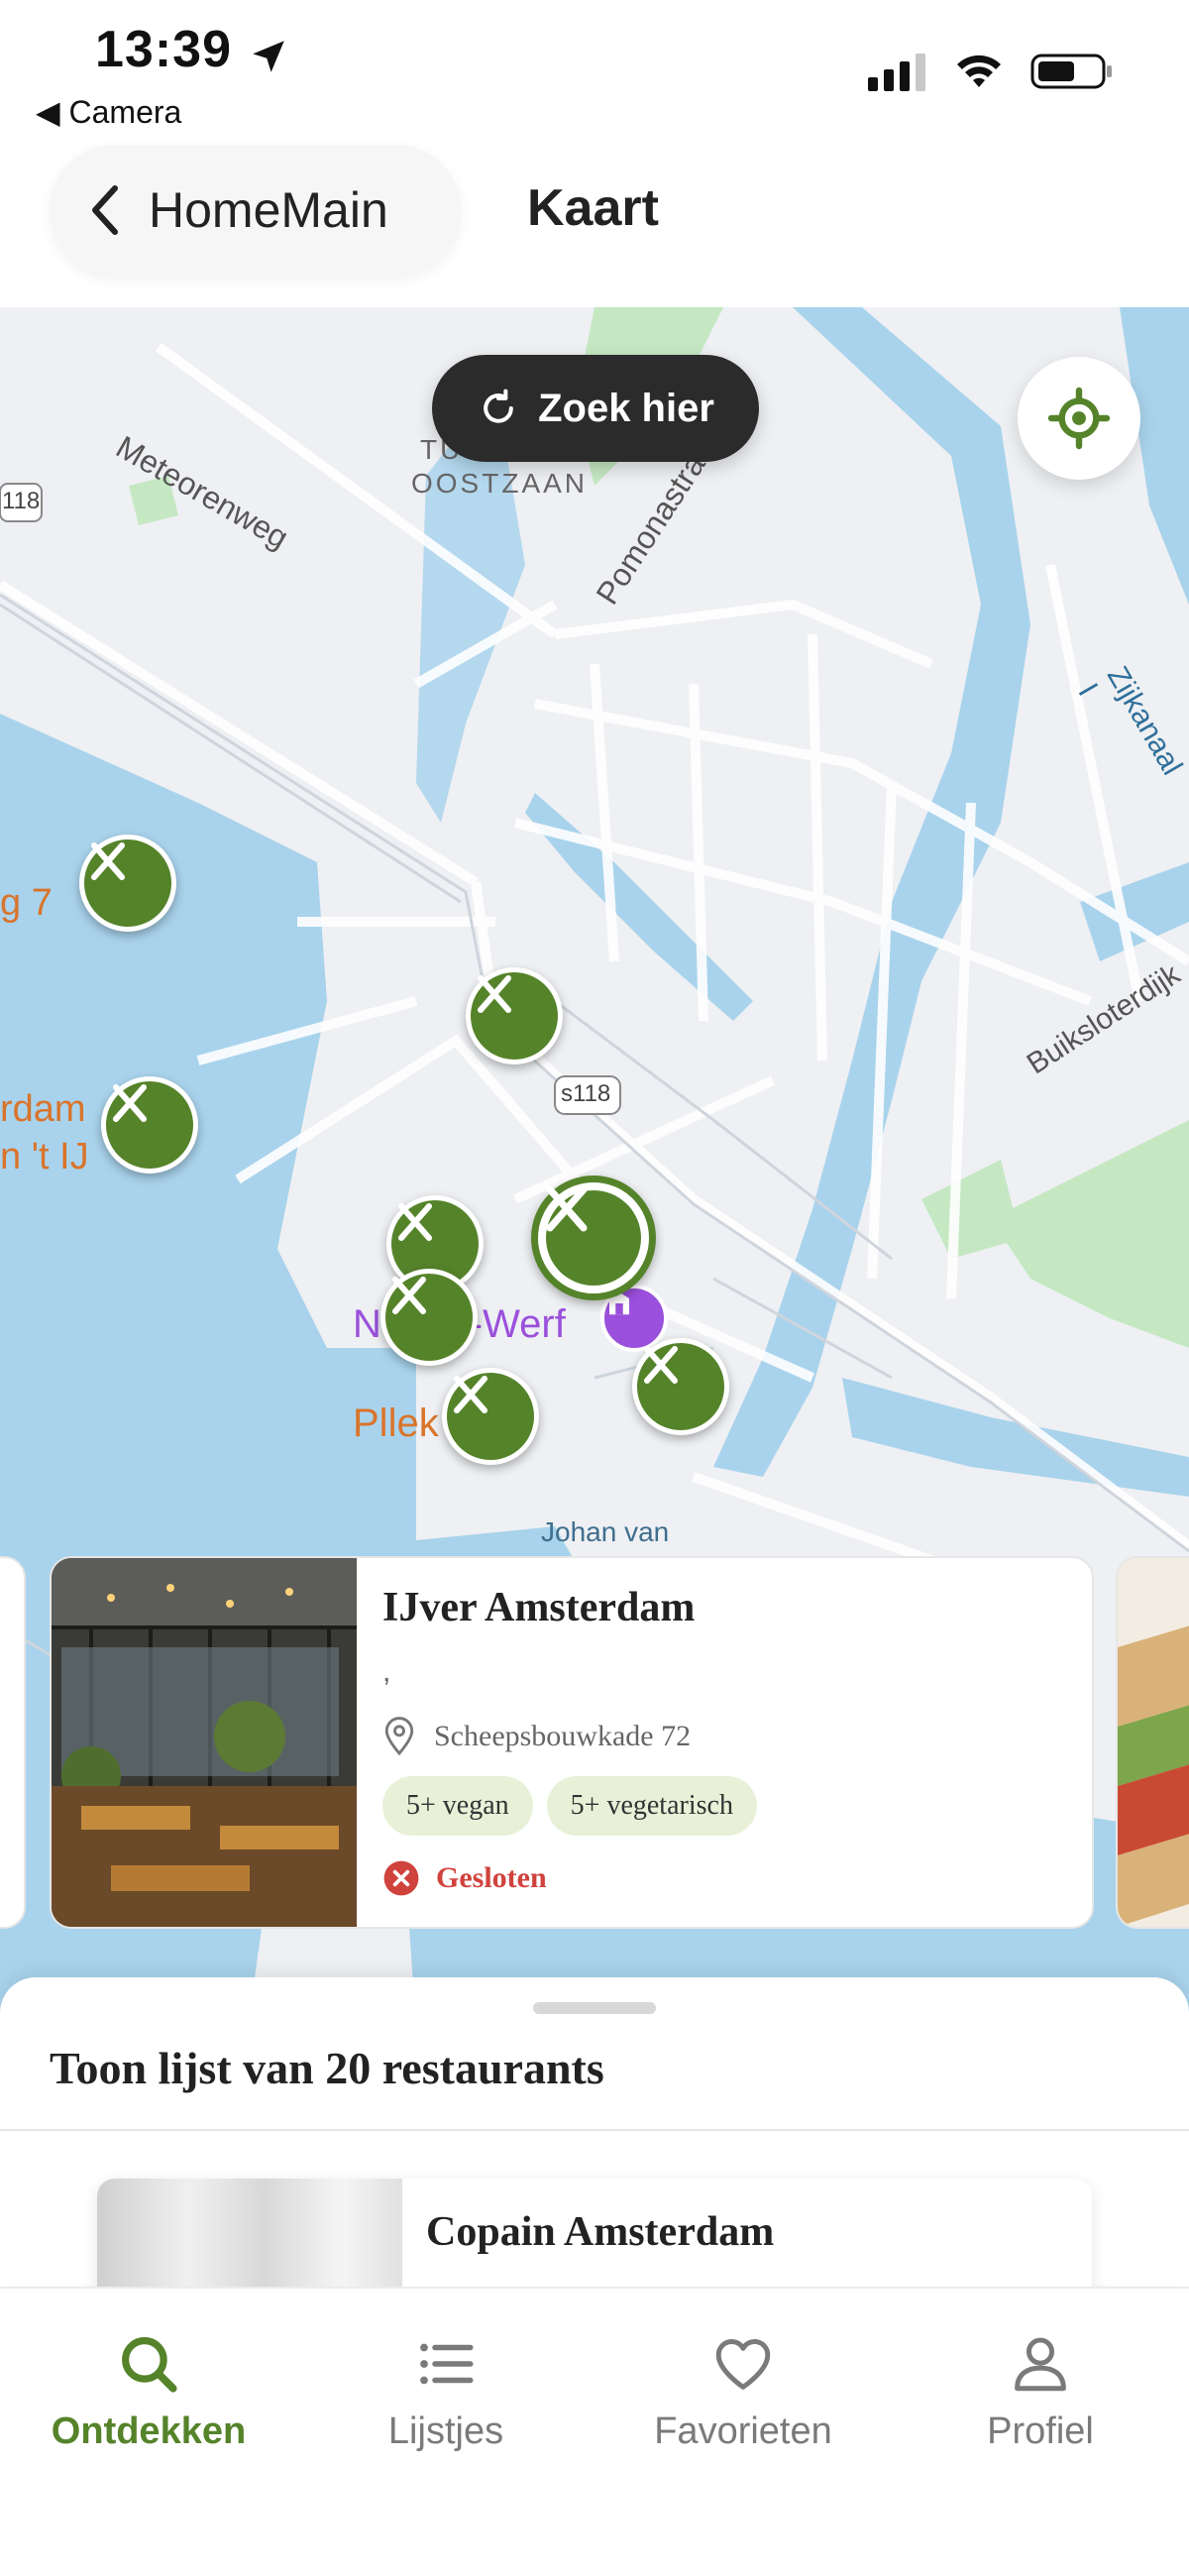 The height and width of the screenshot is (2576, 1189). I want to click on closed-icon, so click(401, 1878).